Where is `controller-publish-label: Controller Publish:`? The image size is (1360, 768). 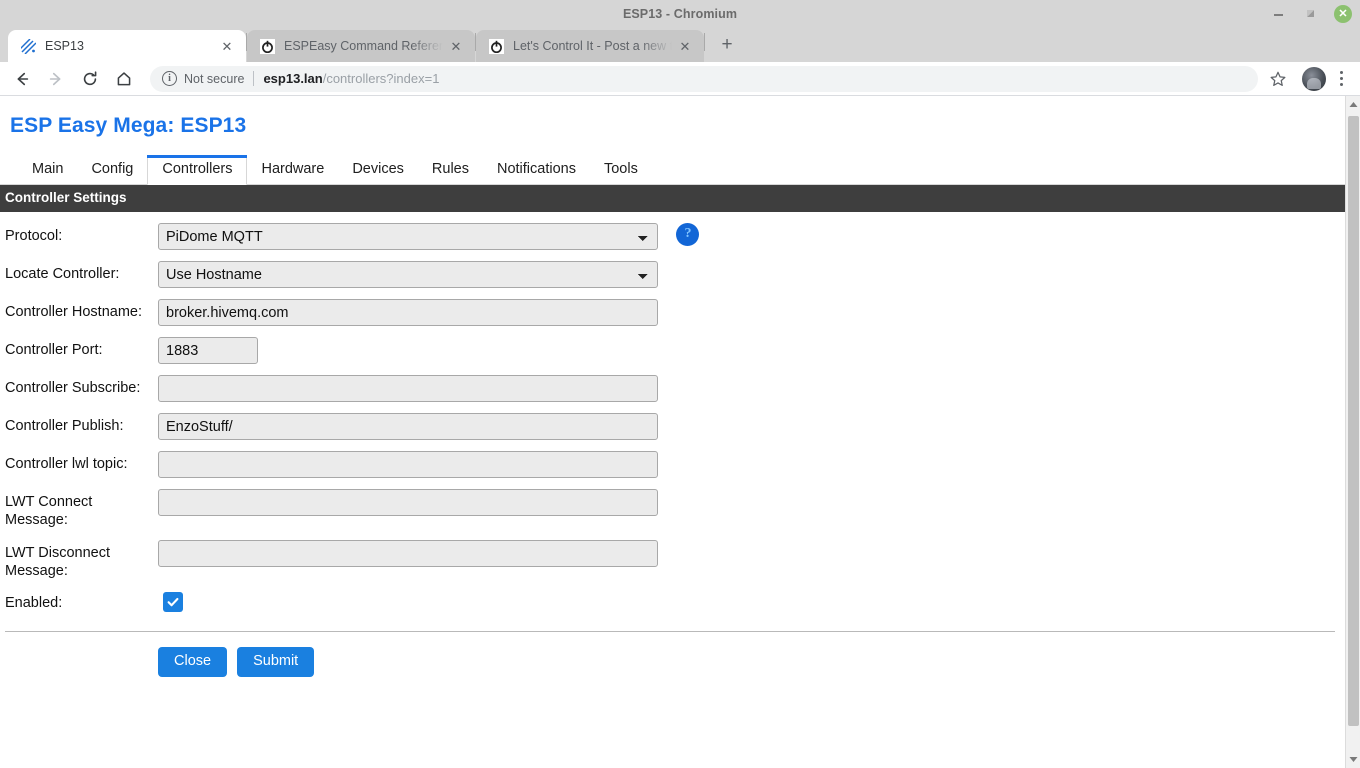 controller-publish-label: Controller Publish: is located at coordinates (64, 426).